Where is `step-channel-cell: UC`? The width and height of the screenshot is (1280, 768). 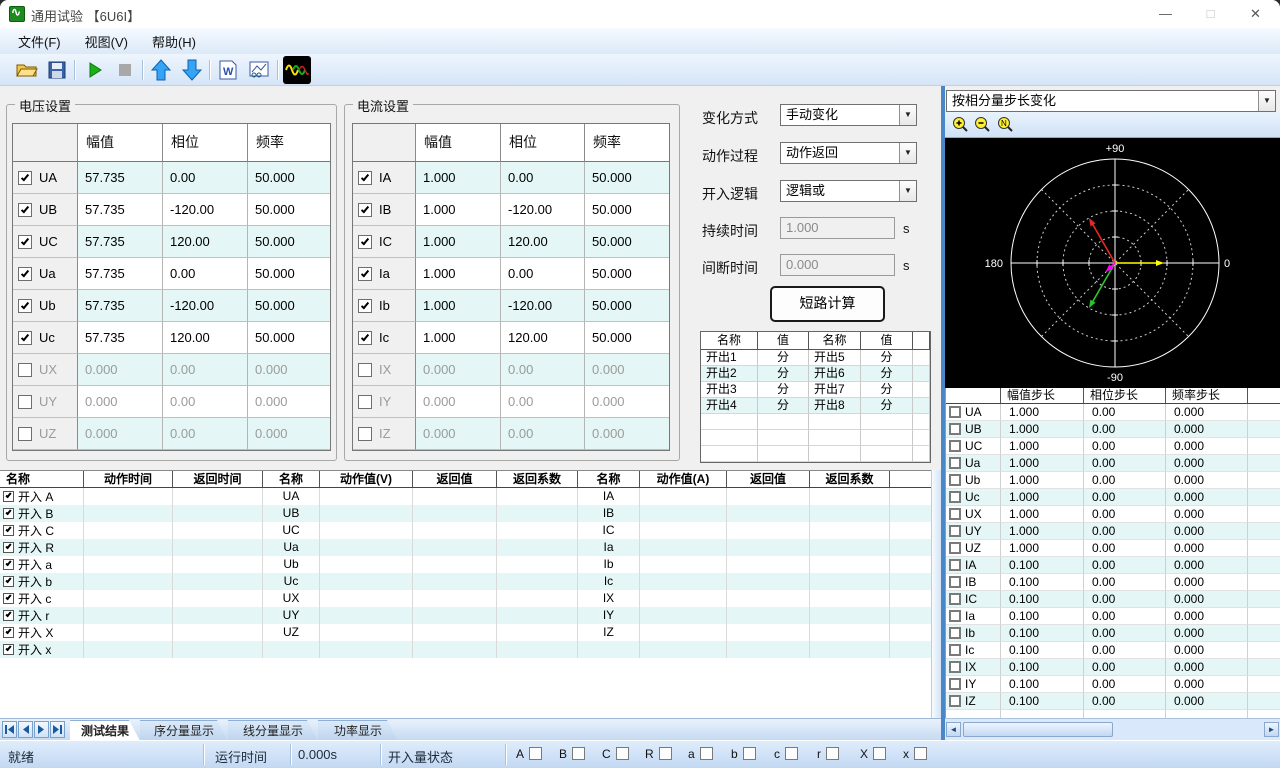 step-channel-cell: UC is located at coordinates (973, 446).